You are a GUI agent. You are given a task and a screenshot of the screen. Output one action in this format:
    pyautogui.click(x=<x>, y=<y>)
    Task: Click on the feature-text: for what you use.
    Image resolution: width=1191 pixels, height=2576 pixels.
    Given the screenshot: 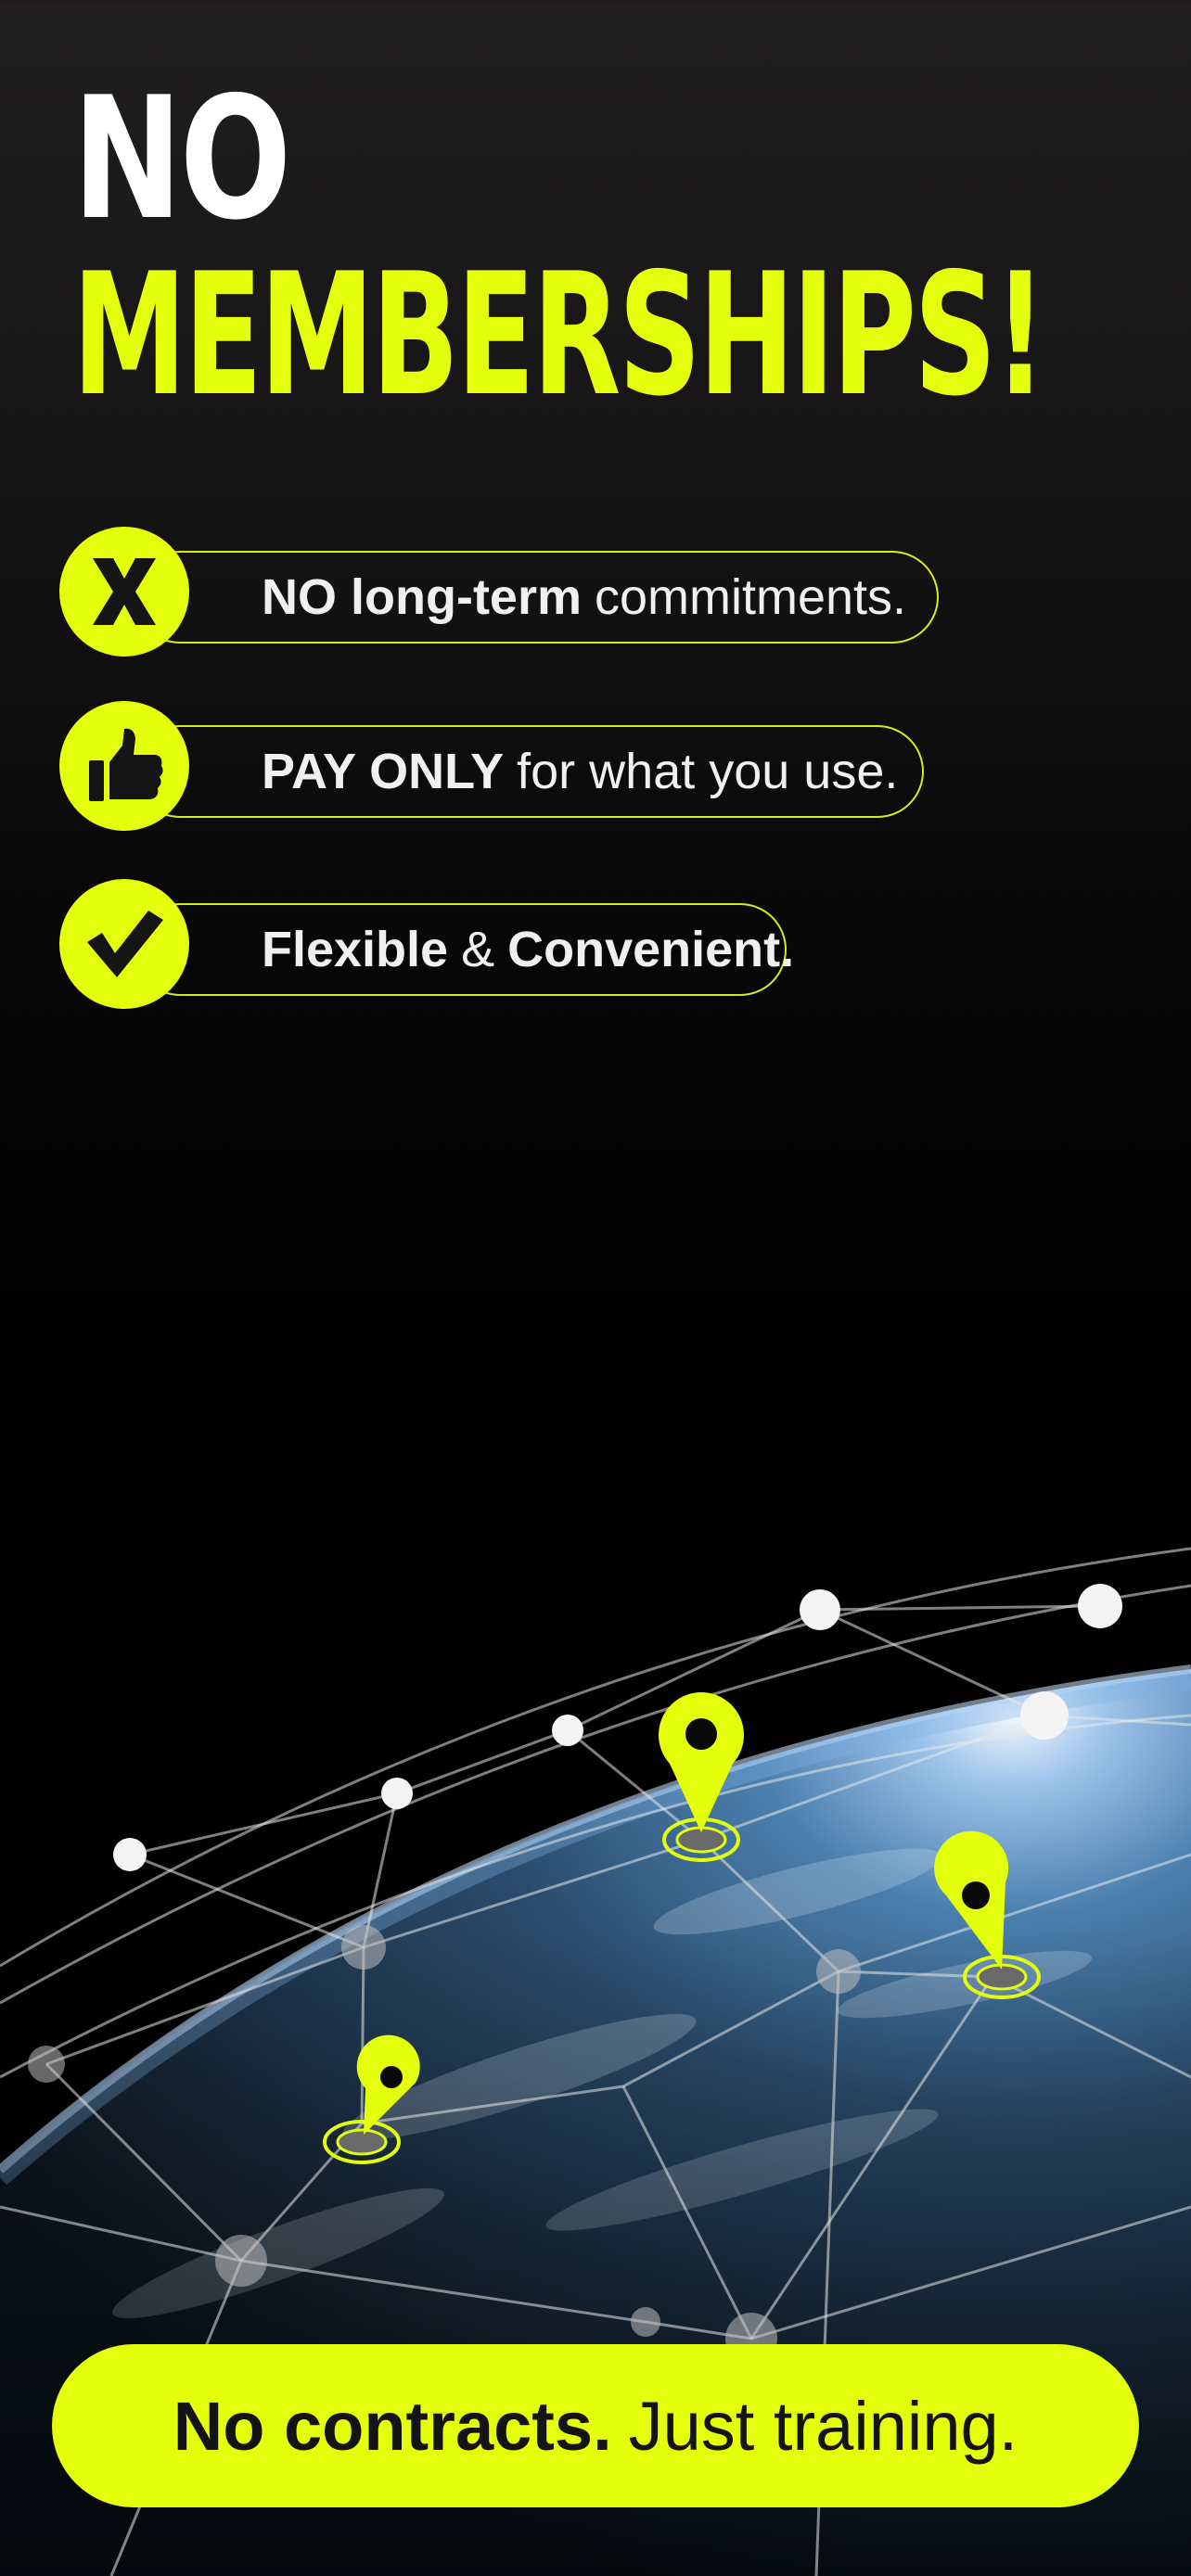 What is the action you would take?
    pyautogui.click(x=708, y=772)
    